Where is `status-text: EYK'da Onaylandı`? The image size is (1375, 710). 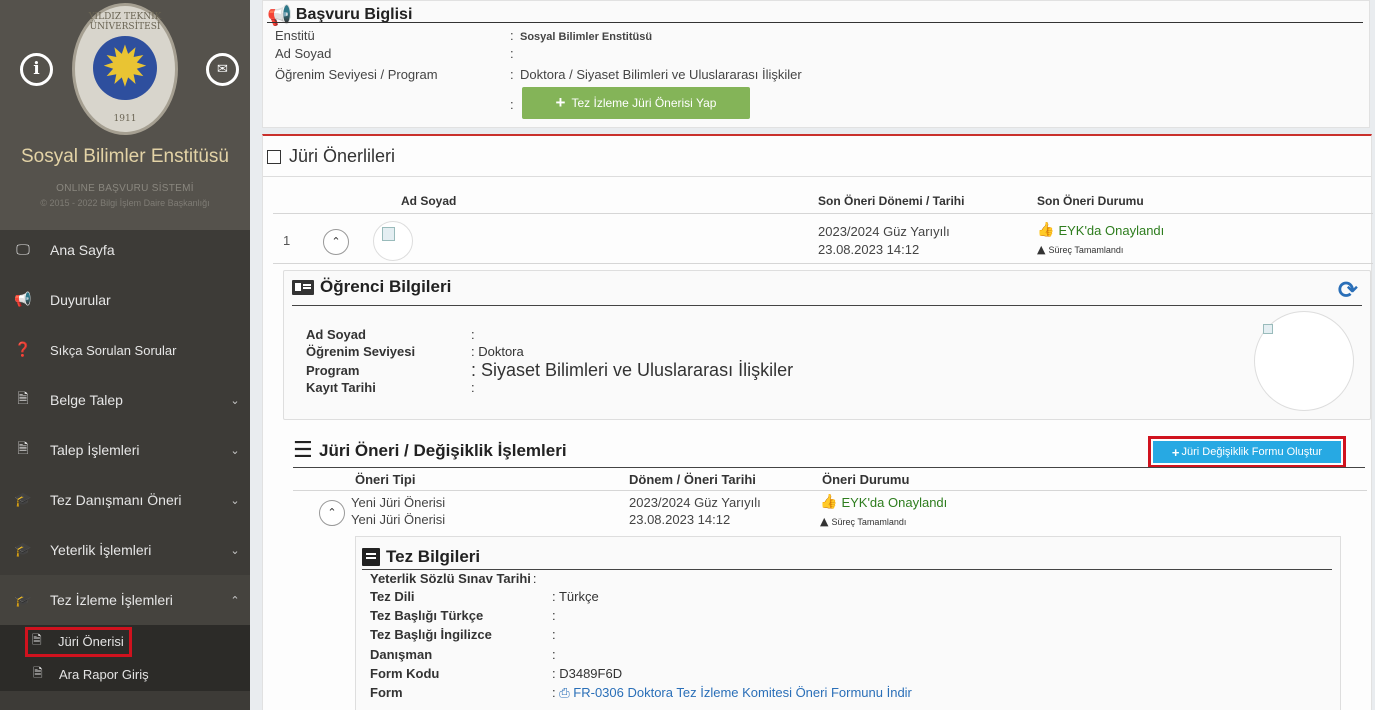 status-text: EYK'da Onaylandı is located at coordinates (1111, 230).